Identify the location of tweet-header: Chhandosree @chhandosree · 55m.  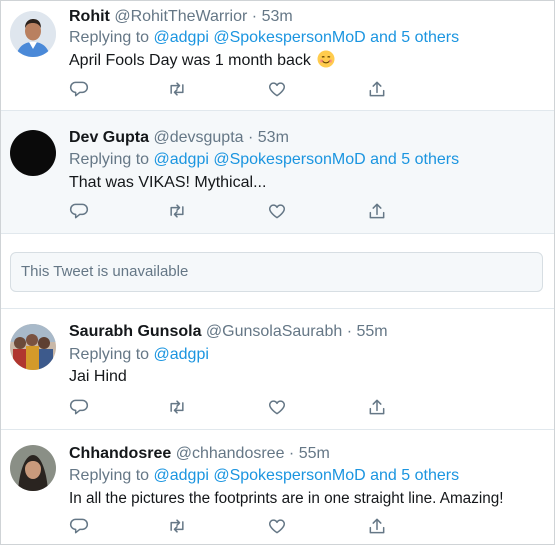
(199, 454).